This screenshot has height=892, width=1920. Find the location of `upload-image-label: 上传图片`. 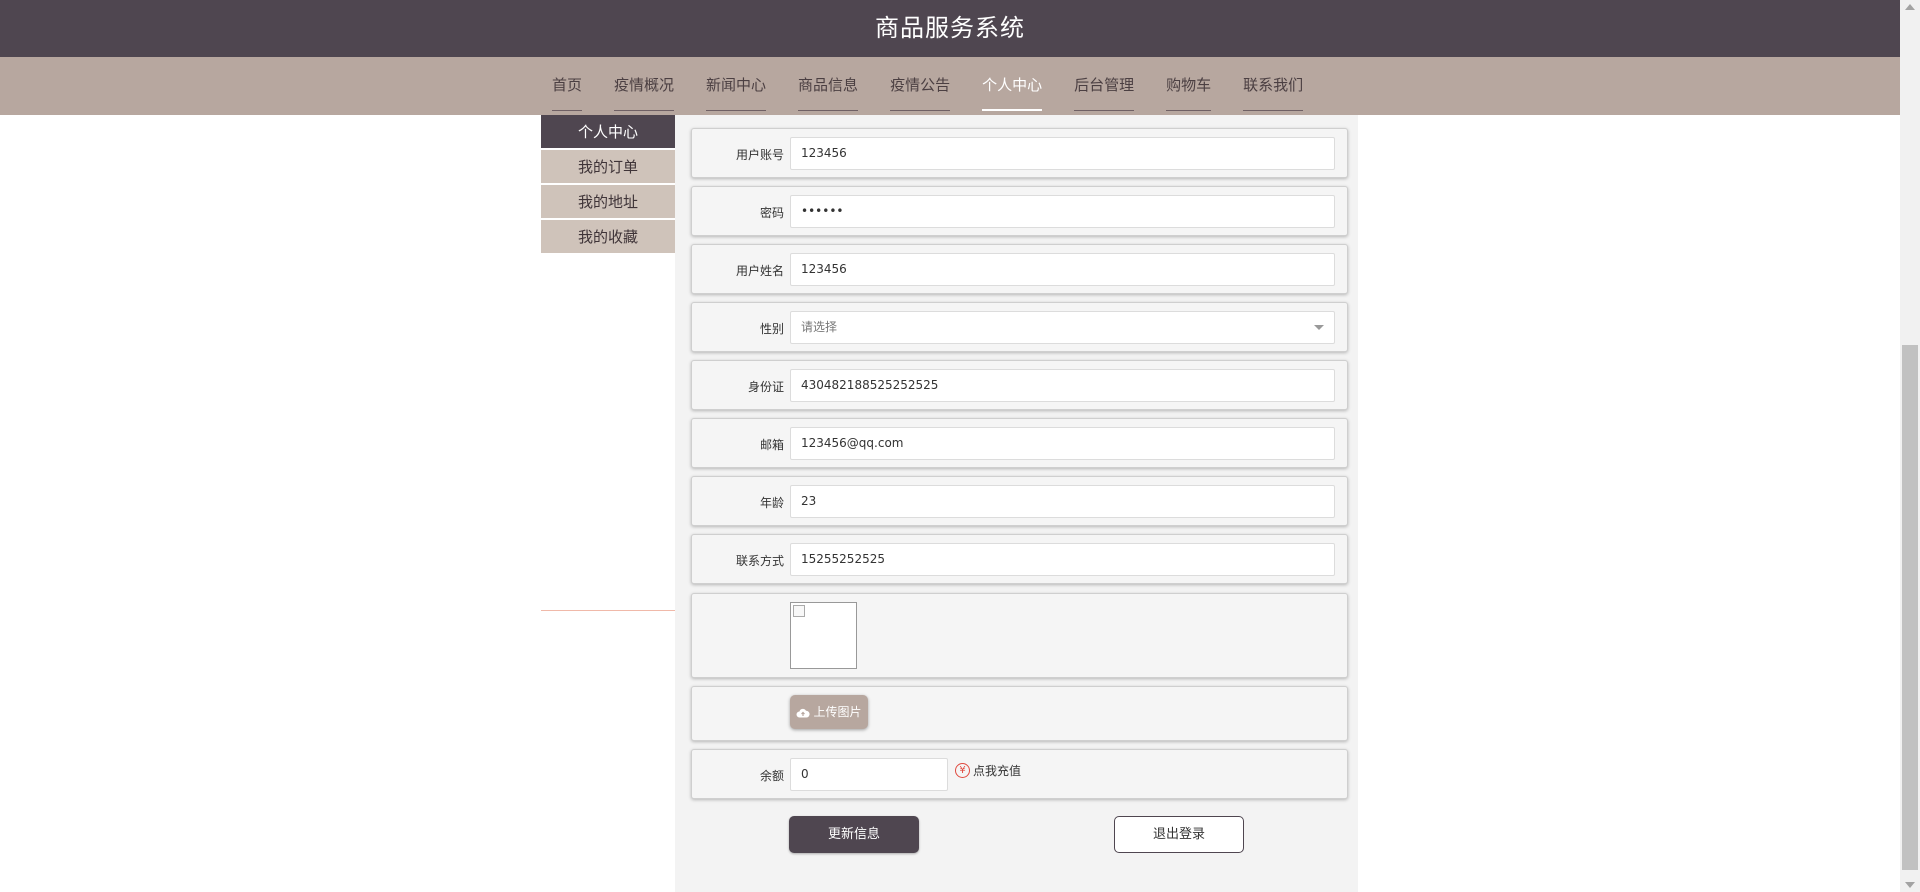

upload-image-label: 上传图片 is located at coordinates (837, 712).